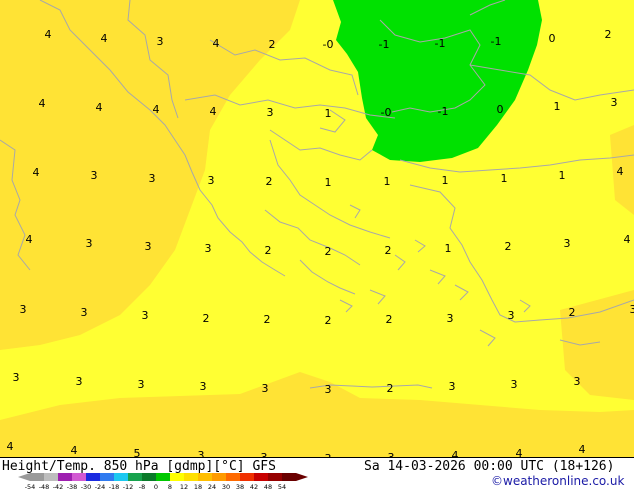 This screenshot has height=490, width=634. What do you see at coordinates (100, 486) in the screenshot?
I see `legend-tick-label: -24` at bounding box center [100, 486].